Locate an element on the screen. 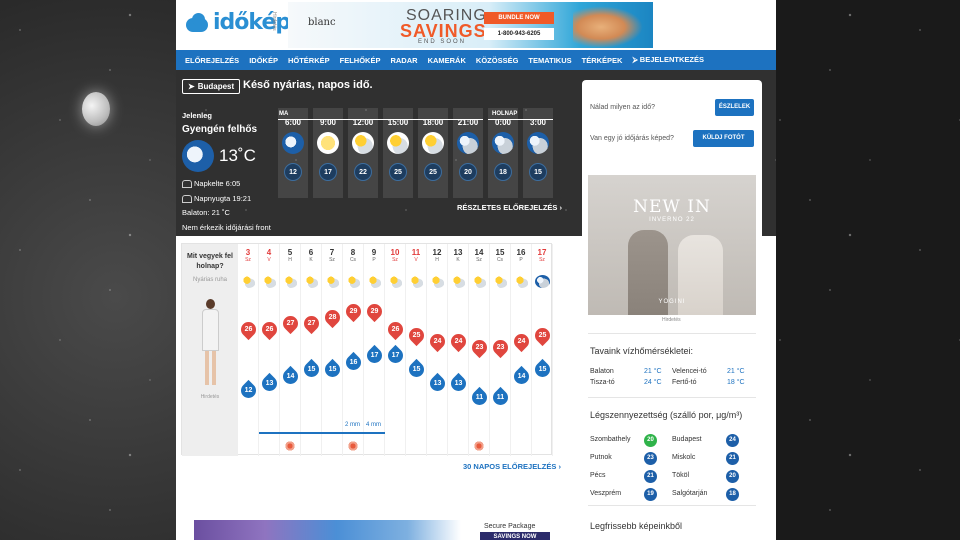  max-temp: 26 is located at coordinates (395, 329).